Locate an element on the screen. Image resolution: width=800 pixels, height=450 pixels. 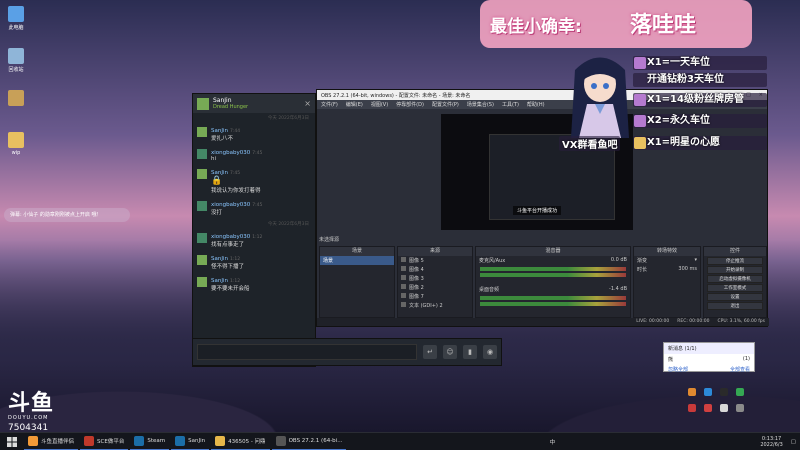
transition-select: 渐变 ▾ is located at coordinates (667, 260).